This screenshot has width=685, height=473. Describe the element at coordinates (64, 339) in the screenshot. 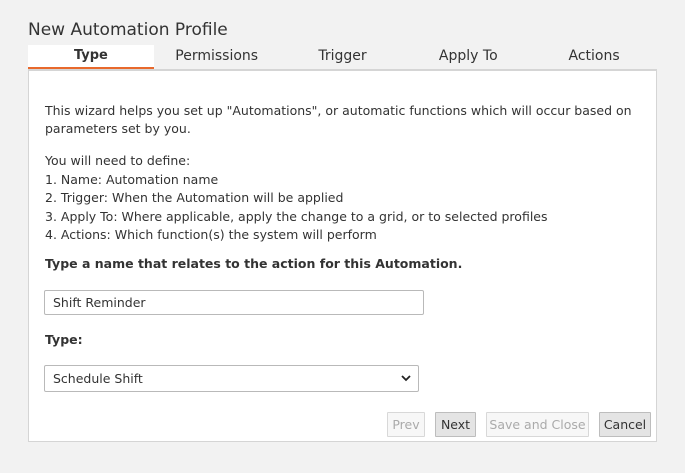

I see `type-field-label: Type:` at that location.